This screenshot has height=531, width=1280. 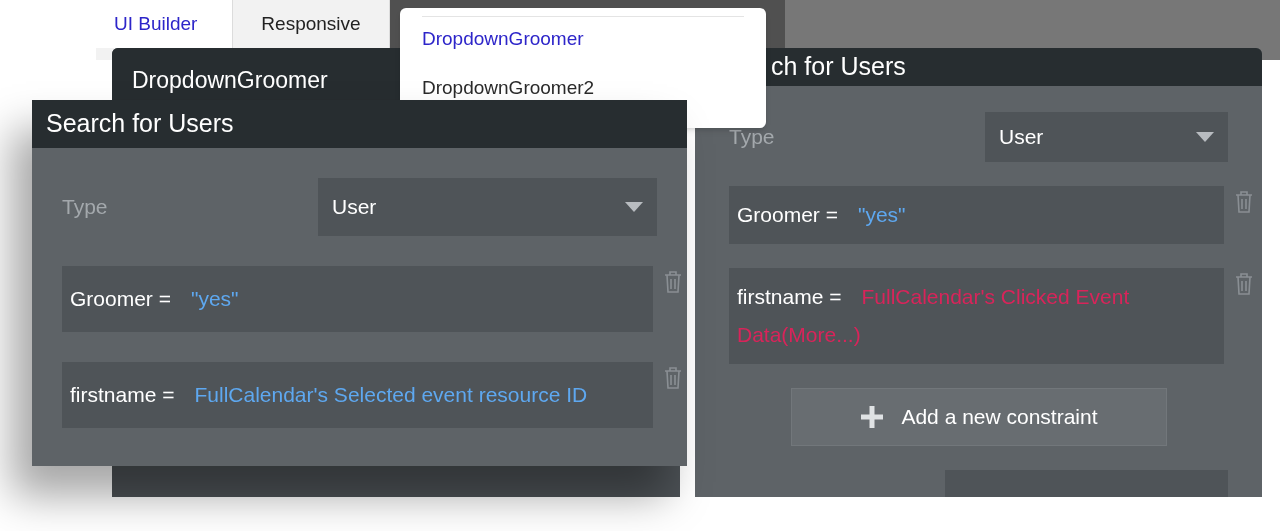 I want to click on add-constraint-button: Add a new constraint, so click(x=978, y=416).